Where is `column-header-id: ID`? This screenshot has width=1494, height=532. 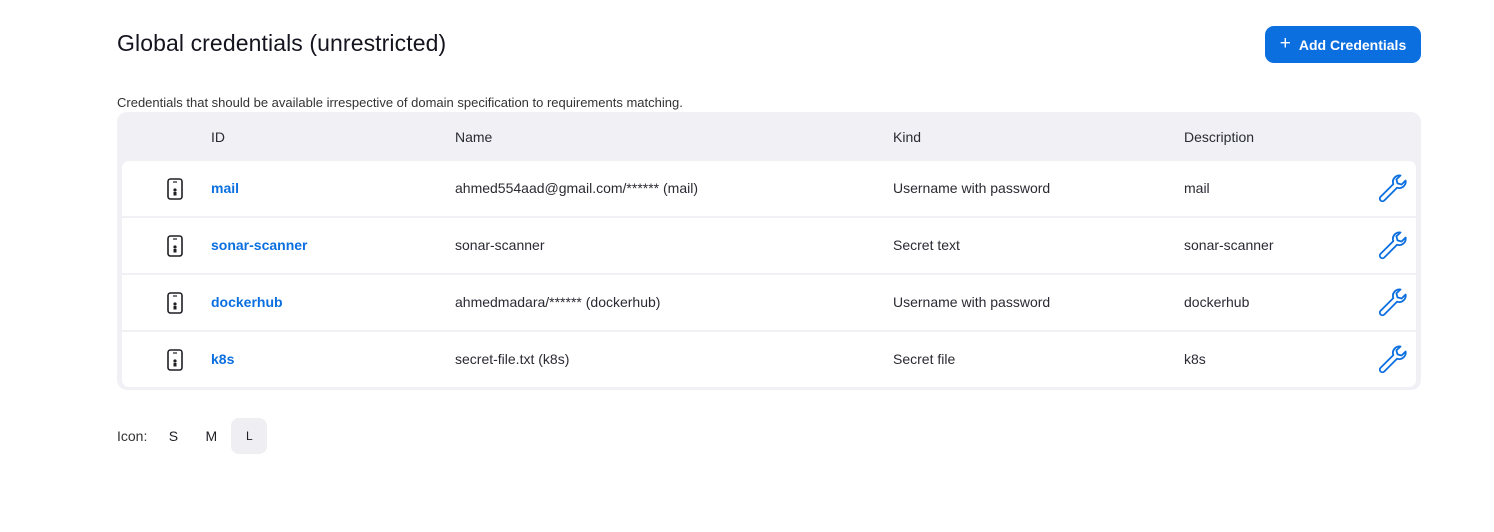 column-header-id: ID is located at coordinates (218, 137).